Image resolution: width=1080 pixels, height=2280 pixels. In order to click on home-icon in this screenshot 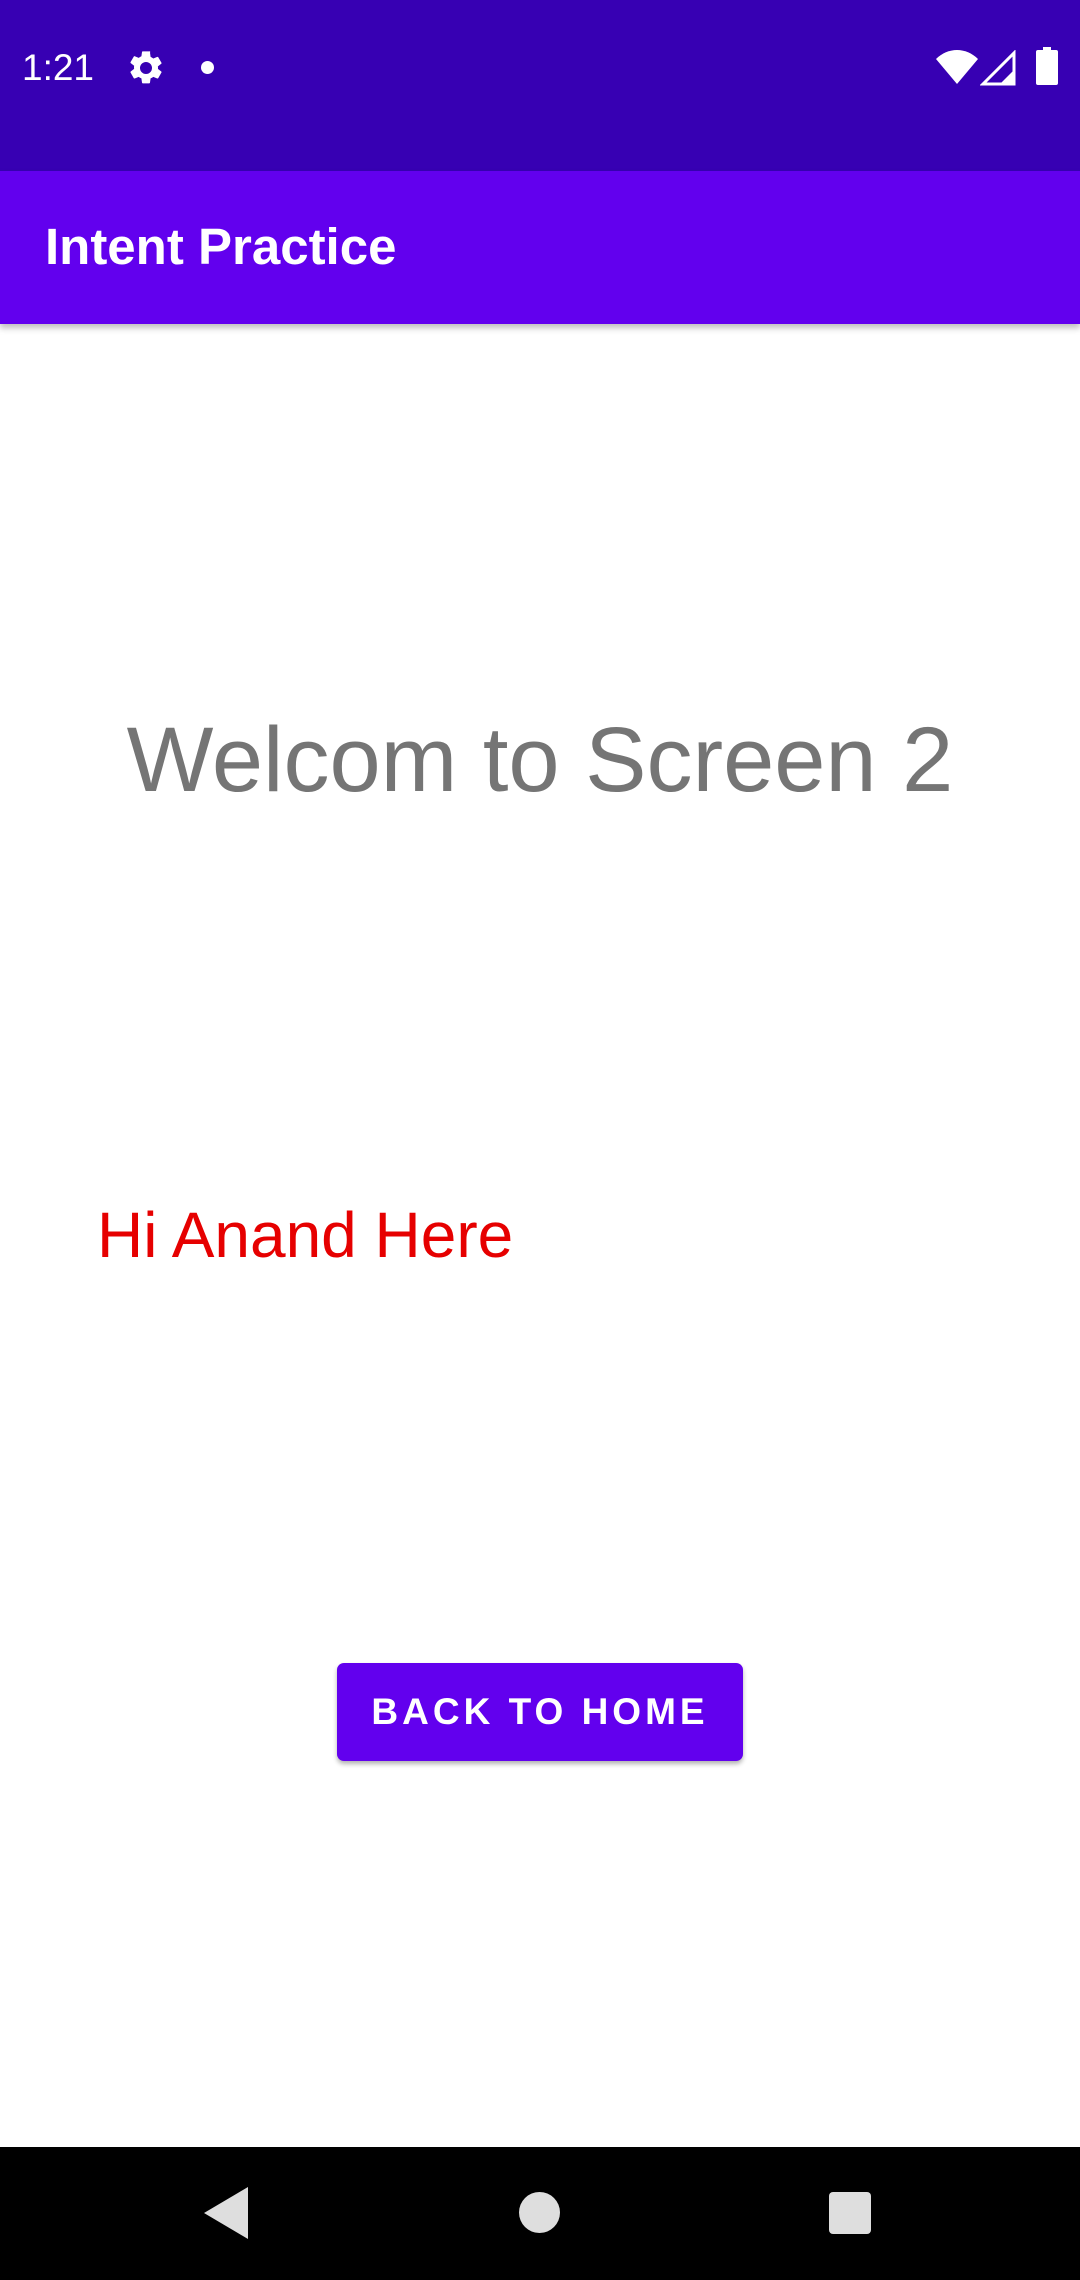, I will do `click(539, 2212)`.